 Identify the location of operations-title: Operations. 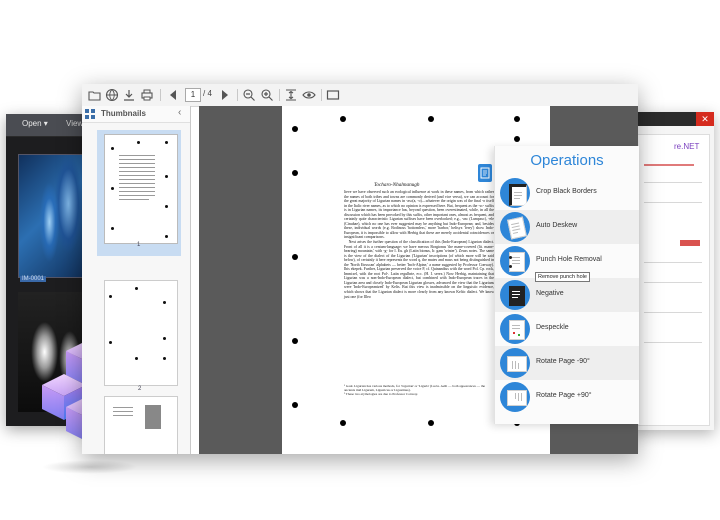
(567, 160).